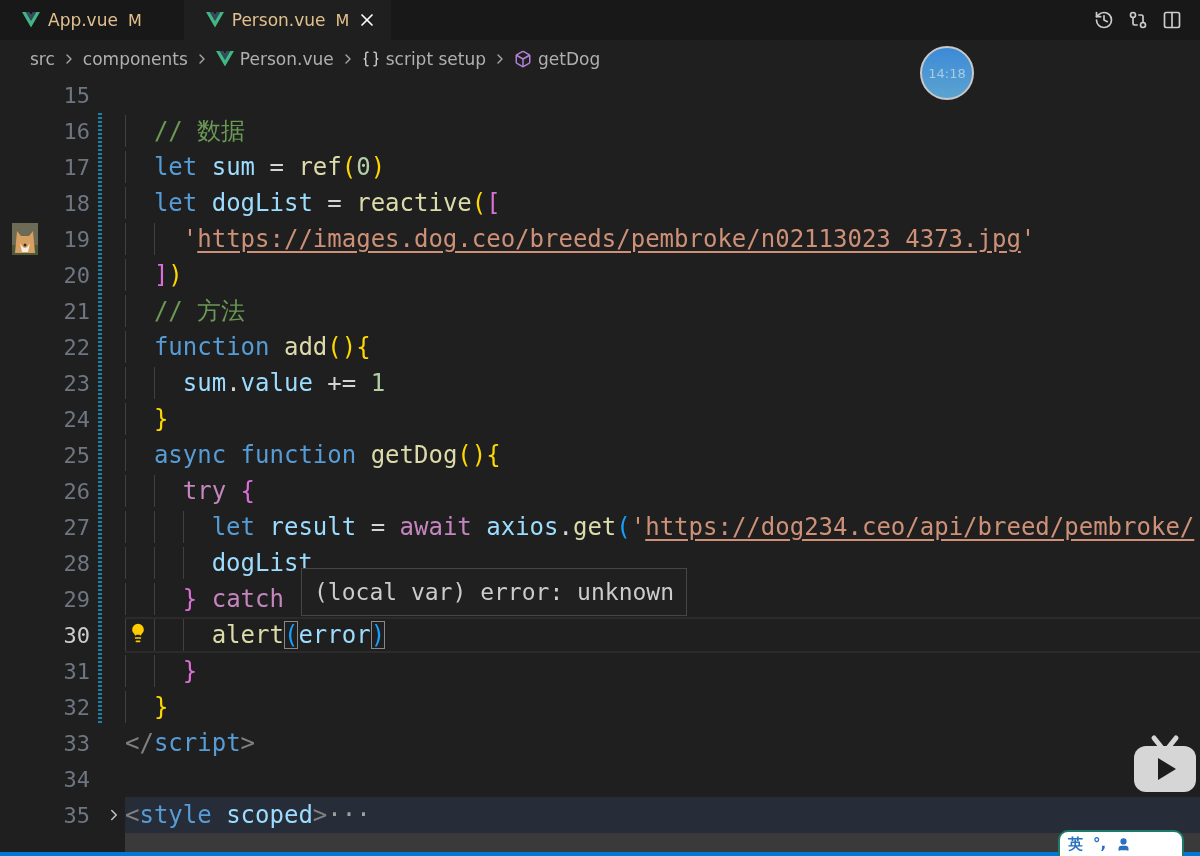  Describe the element at coordinates (76, 383) in the screenshot. I see `line-number: 23` at that location.